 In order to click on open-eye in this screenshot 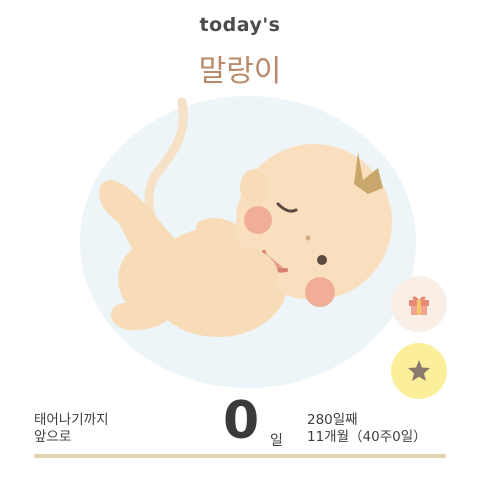, I will do `click(322, 260)`.